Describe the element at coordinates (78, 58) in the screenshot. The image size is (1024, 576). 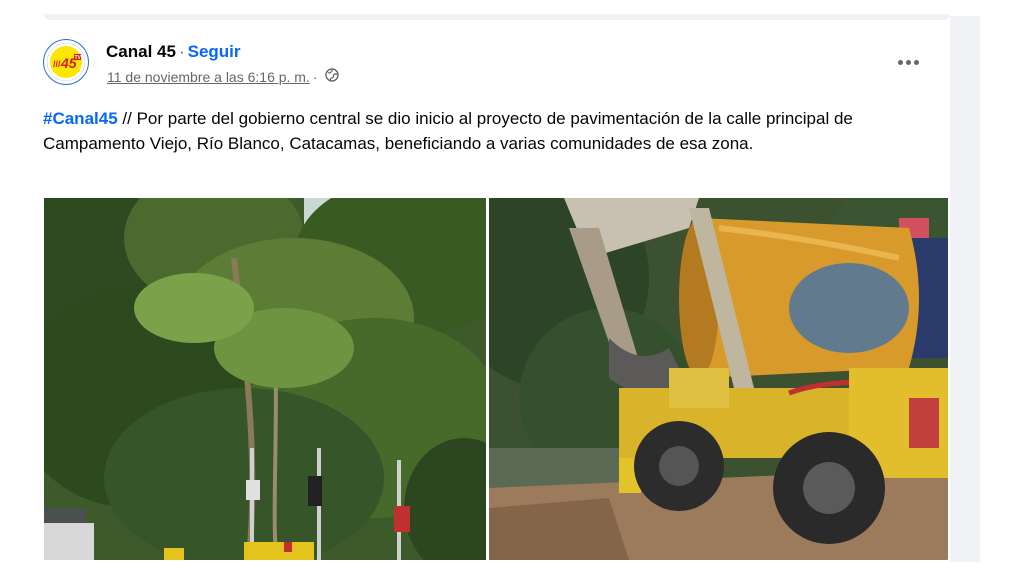
I see `svg-text: TV` at that location.